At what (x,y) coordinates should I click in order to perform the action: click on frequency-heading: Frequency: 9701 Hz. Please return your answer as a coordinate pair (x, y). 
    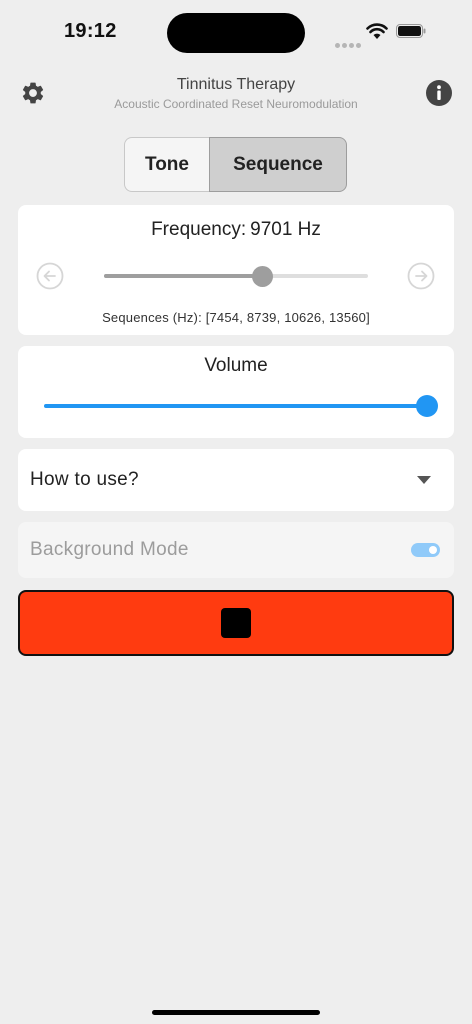
    Looking at the image, I should click on (236, 230).